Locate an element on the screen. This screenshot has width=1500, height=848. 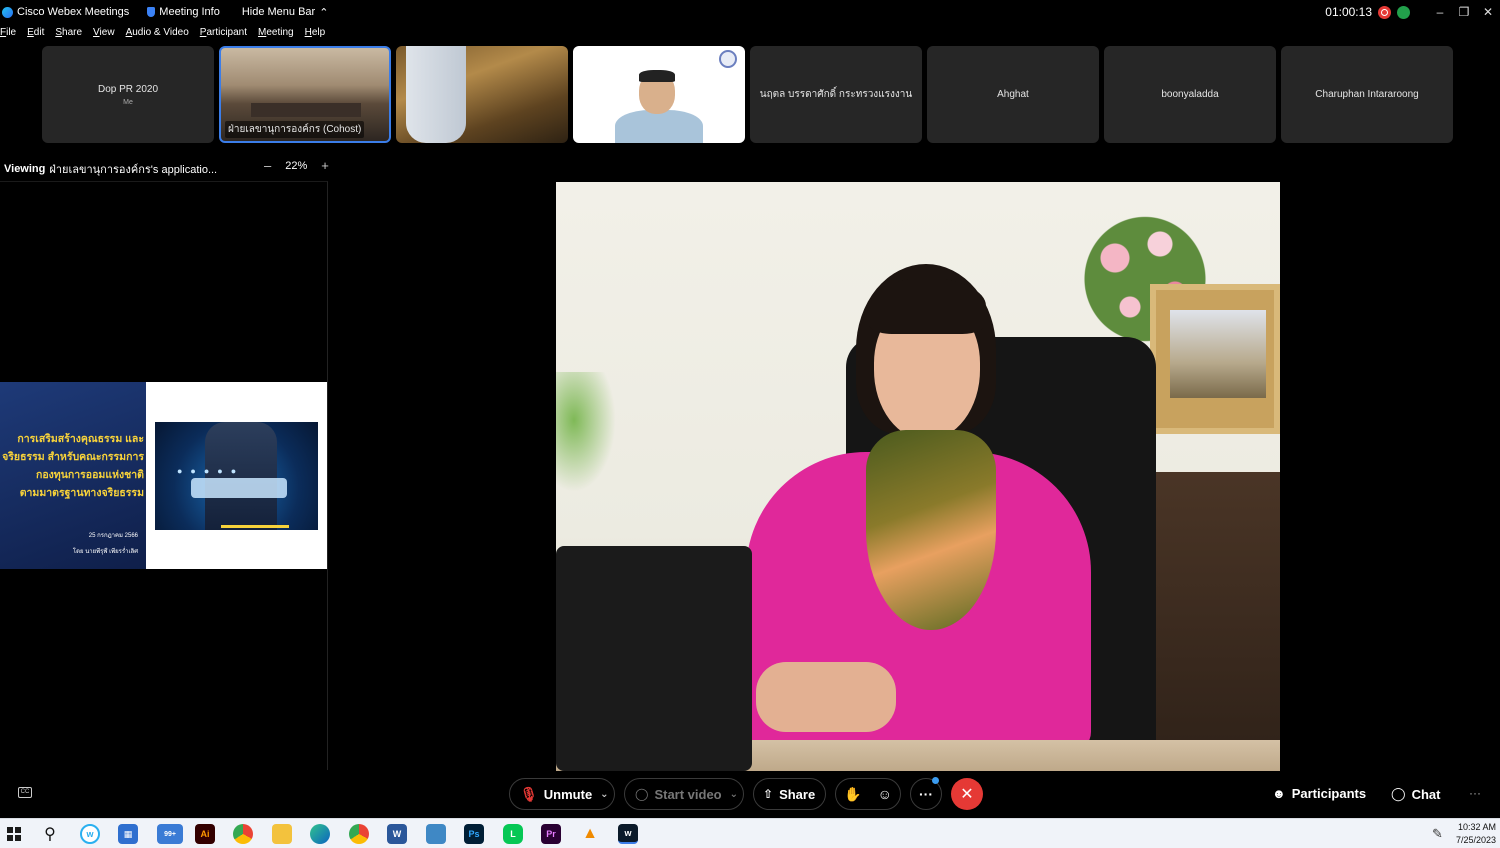
clock-date: 7/25/2023 is located at coordinates (1475, 840).